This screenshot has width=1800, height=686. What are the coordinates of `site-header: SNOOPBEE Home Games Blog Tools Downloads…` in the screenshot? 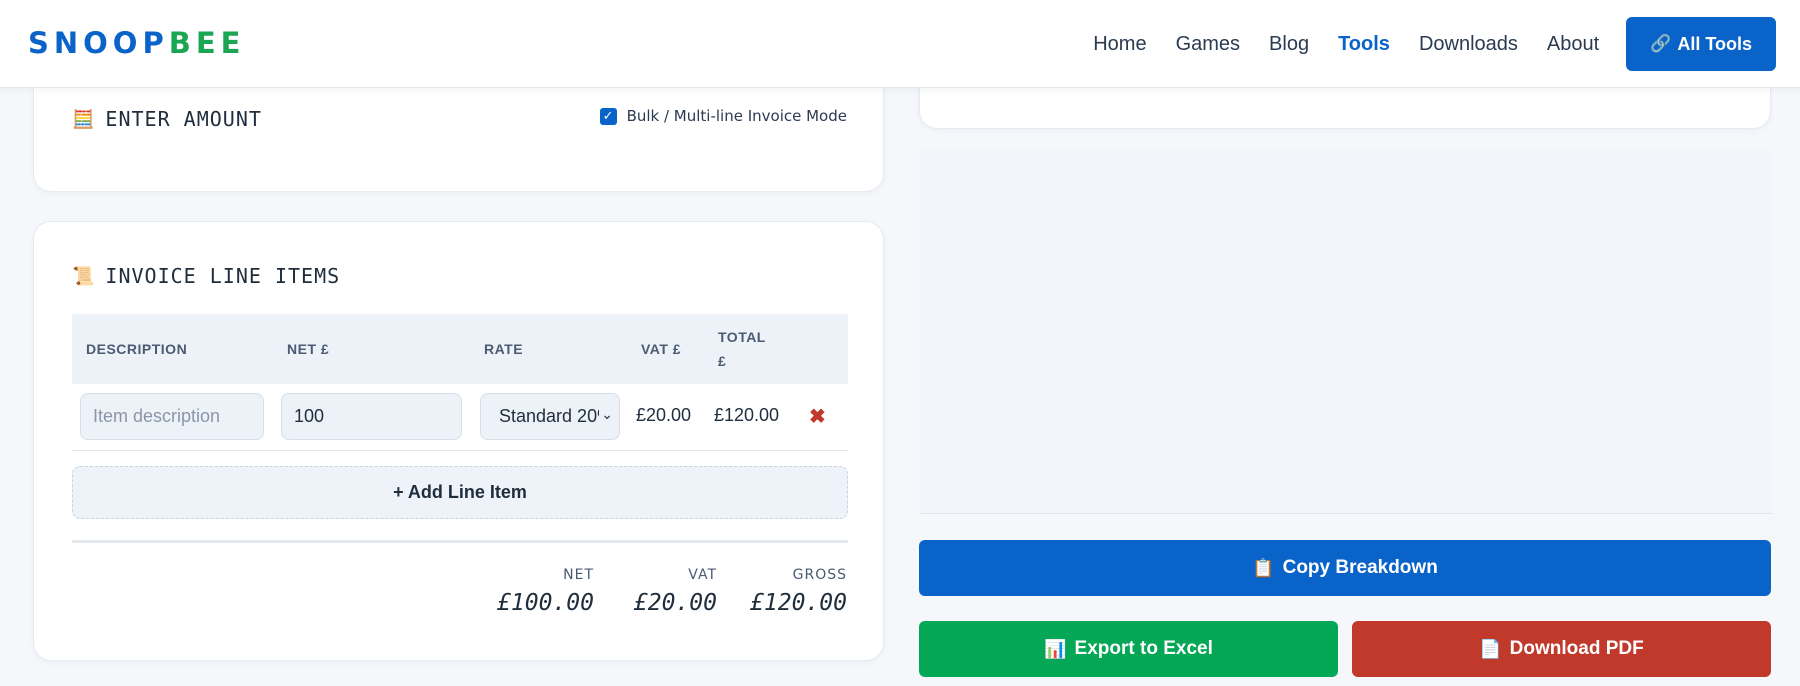 It's located at (900, 44).